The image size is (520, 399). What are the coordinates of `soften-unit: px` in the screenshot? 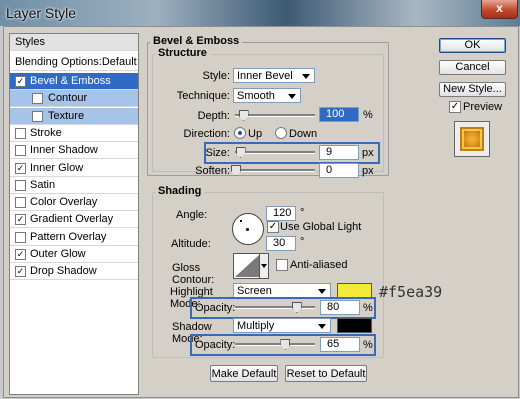 It's located at (368, 171).